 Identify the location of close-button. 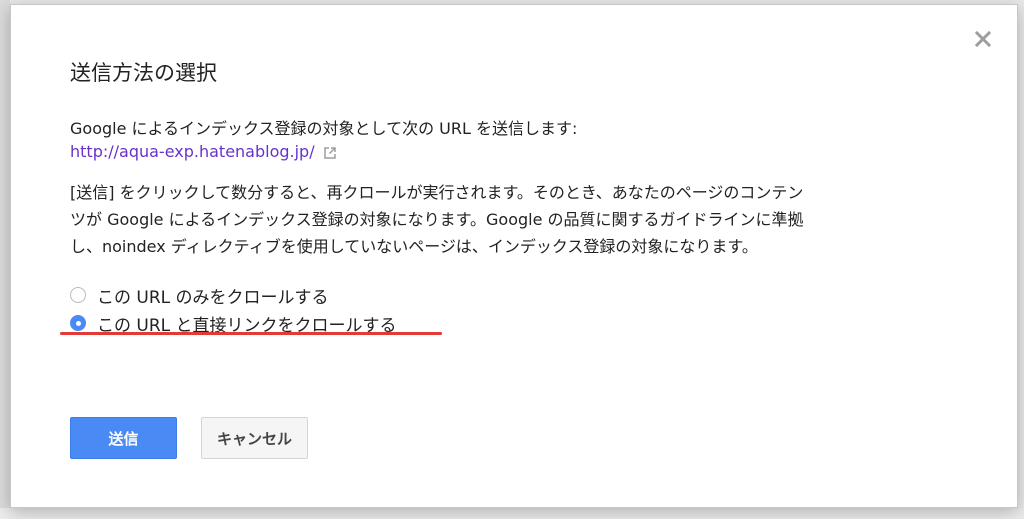
(983, 39).